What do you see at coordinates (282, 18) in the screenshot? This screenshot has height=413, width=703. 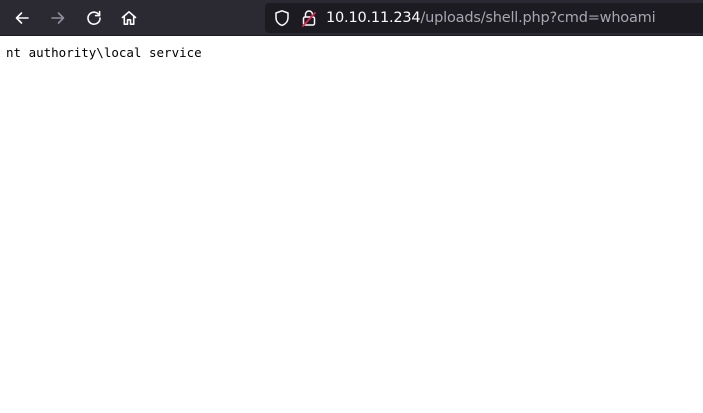 I see `shield-icon` at bounding box center [282, 18].